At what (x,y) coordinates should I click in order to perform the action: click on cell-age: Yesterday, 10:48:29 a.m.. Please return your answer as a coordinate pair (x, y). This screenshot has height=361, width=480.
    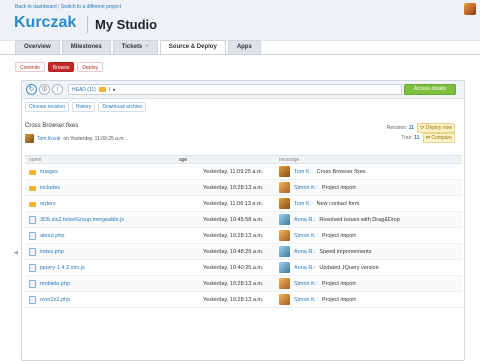
    Looking at the image, I should click on (233, 251).